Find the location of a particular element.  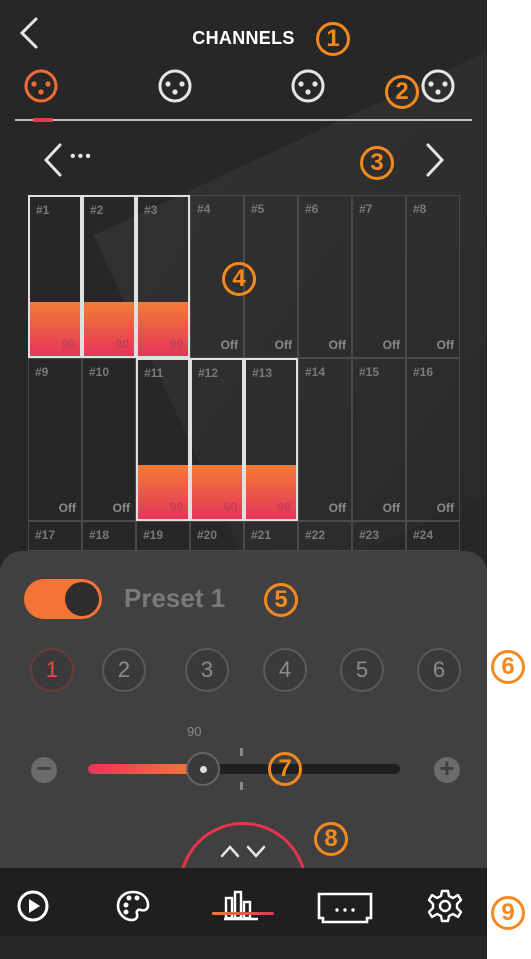

pager-ellipsis: ••• is located at coordinates (81, 156).